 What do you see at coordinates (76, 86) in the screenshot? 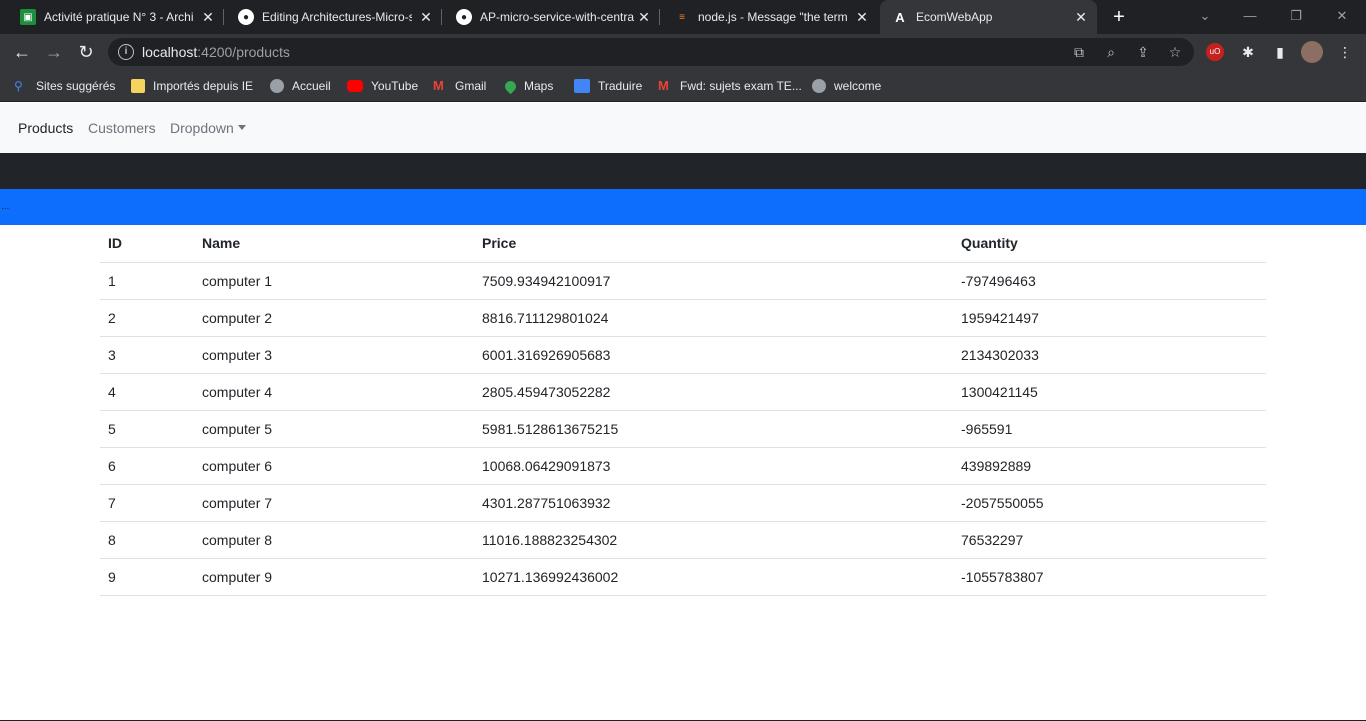
I see `bookmark-label: Sites suggérés` at bounding box center [76, 86].